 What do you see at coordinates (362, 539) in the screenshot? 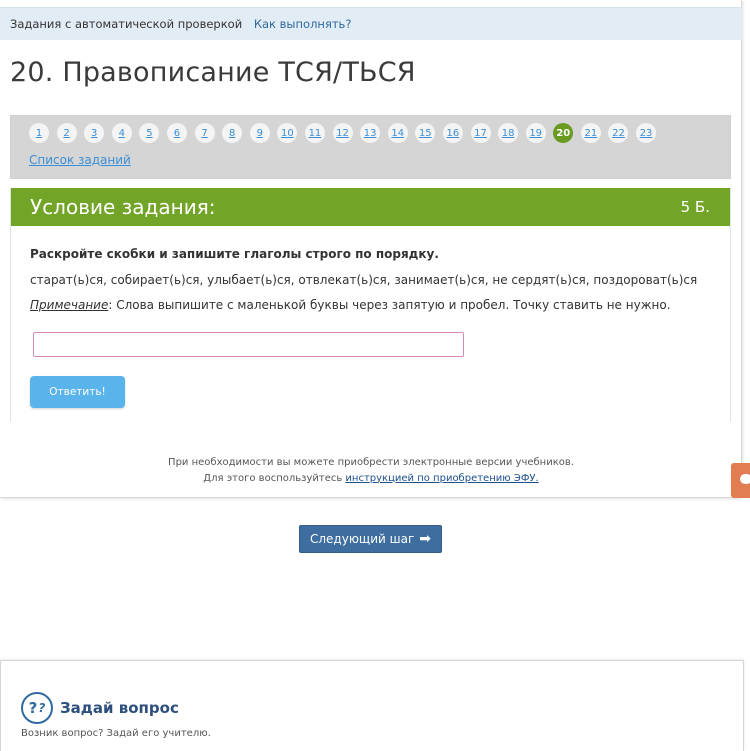
I see `next-step-label: Следующий шаг` at bounding box center [362, 539].